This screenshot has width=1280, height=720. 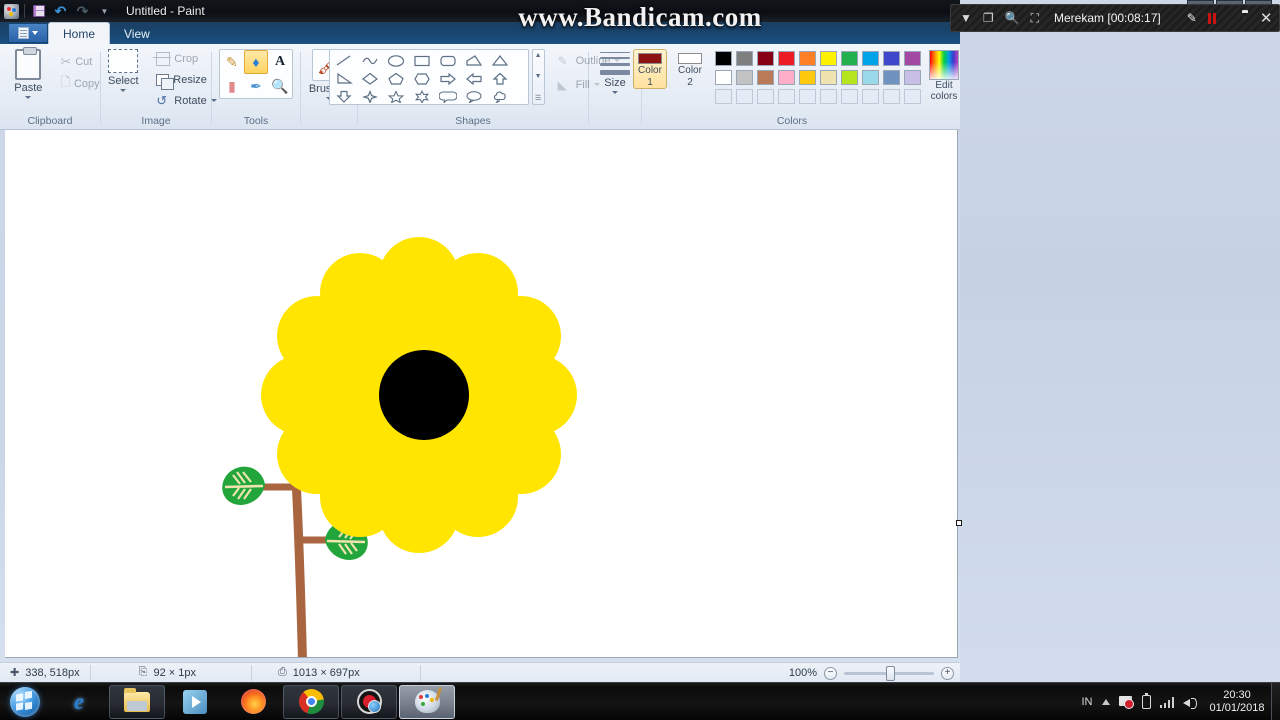 What do you see at coordinates (311, 701) in the screenshot?
I see `taskbar-item-chrome` at bounding box center [311, 701].